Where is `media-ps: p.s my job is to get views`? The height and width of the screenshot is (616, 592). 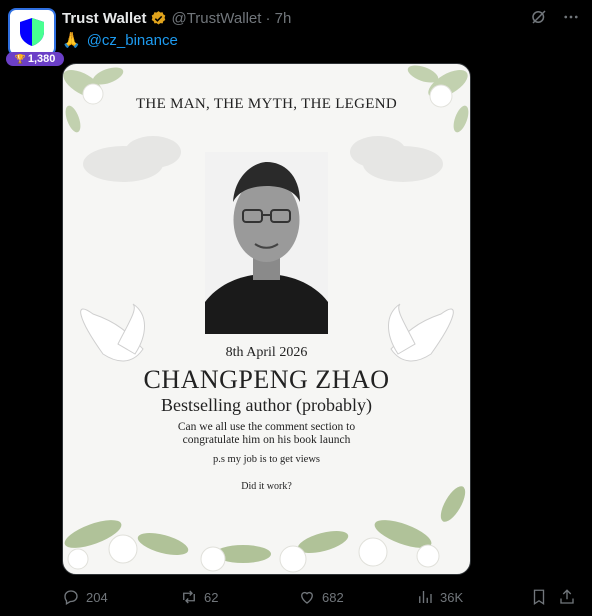 media-ps: p.s my job is to get views is located at coordinates (266, 459).